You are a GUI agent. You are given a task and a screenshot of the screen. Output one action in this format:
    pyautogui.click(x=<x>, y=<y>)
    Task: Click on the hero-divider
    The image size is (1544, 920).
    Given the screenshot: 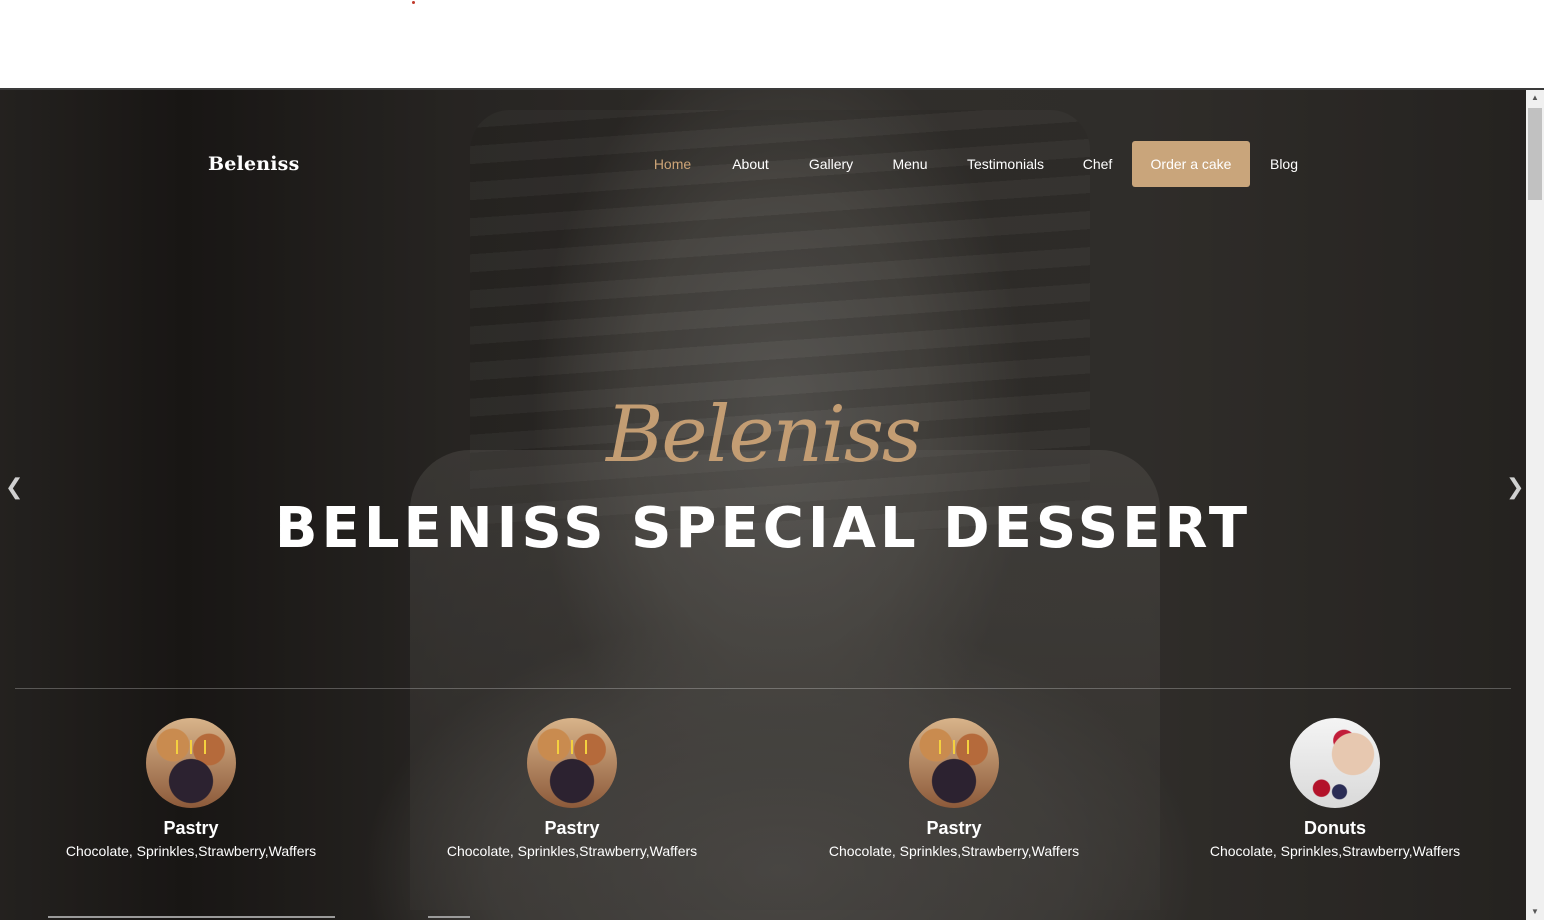 What is the action you would take?
    pyautogui.click(x=763, y=688)
    